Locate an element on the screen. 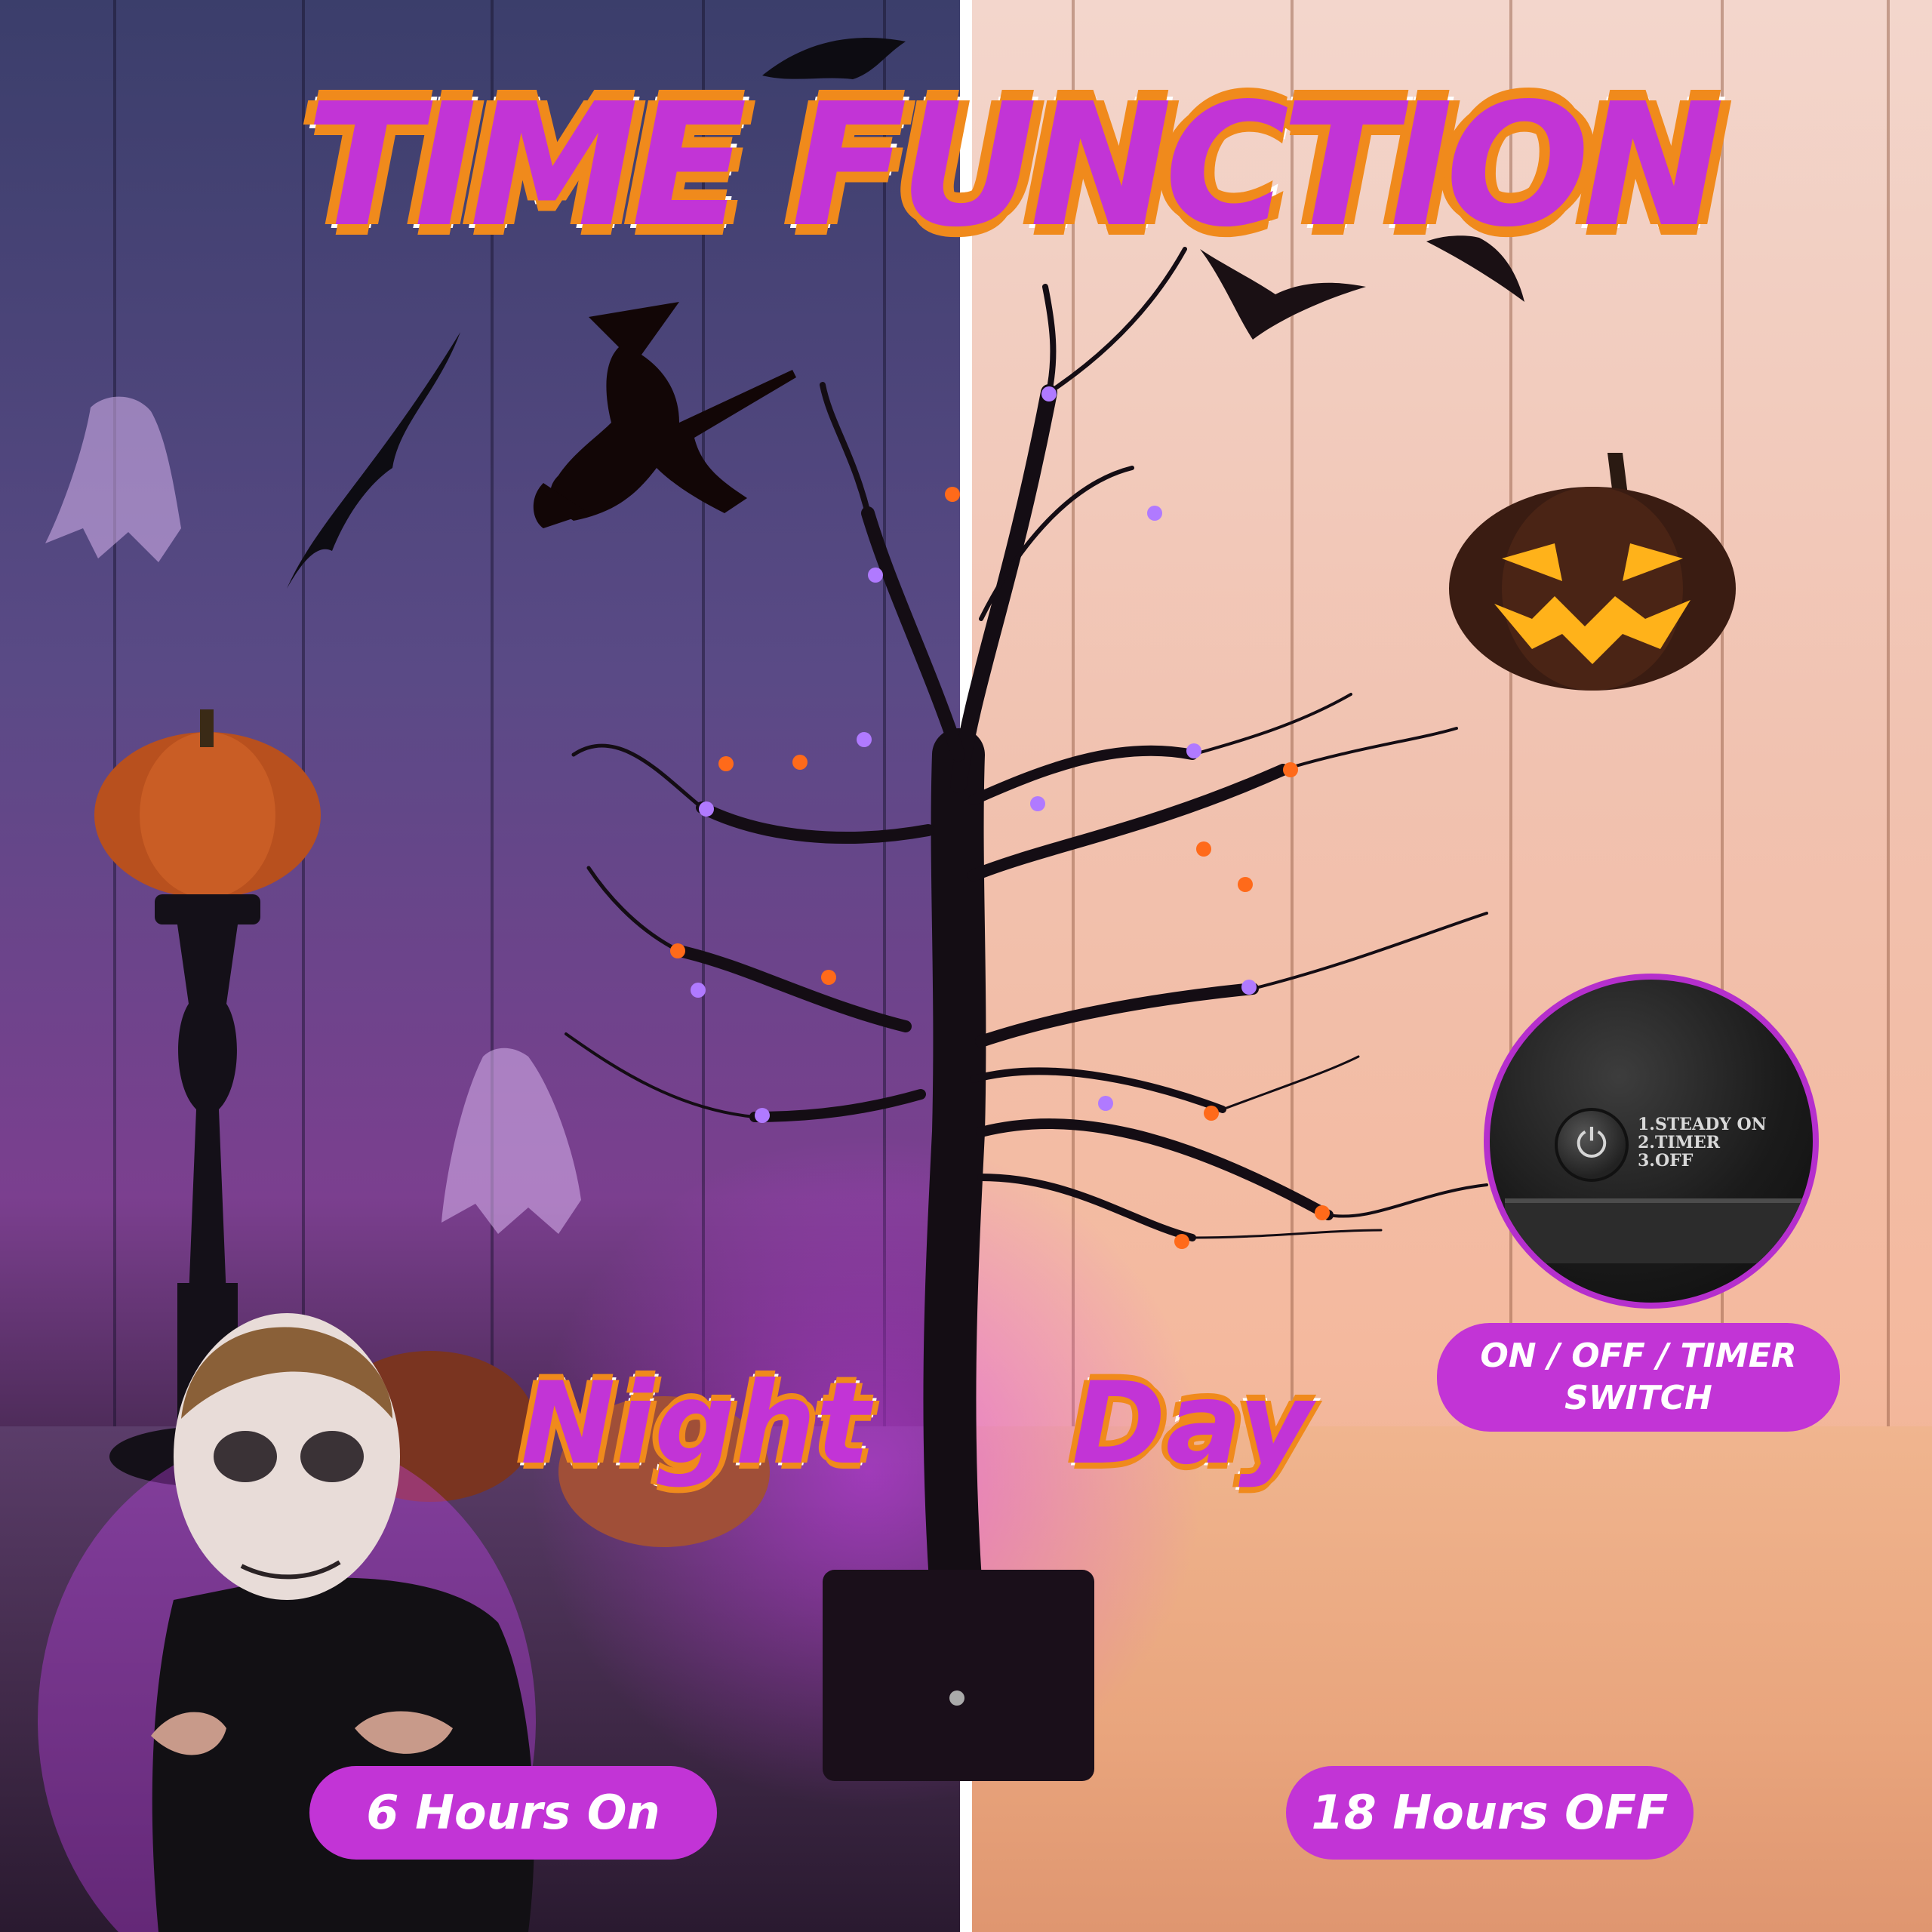  pumpkin-icon is located at coordinates (207, 803).